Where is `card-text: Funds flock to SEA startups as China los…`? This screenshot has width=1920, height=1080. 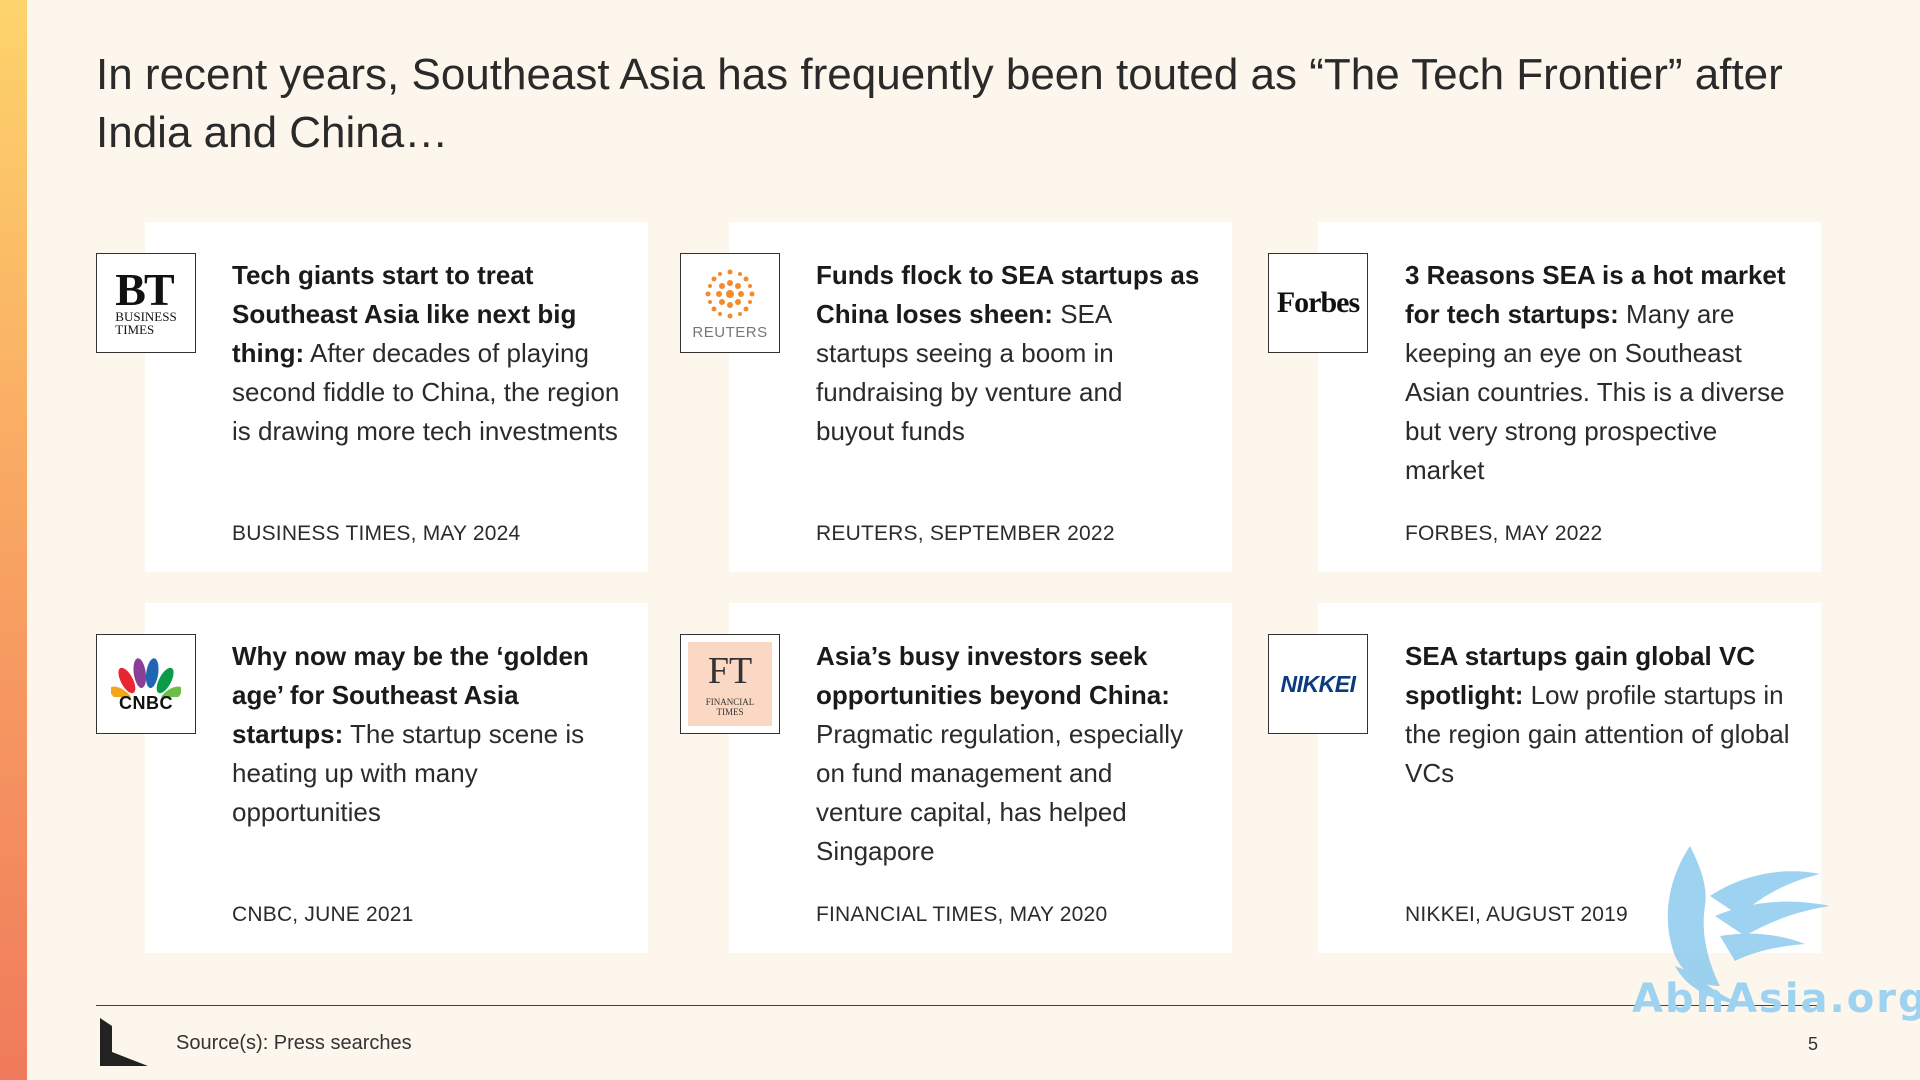
card-text: Funds flock to SEA startups as China los… is located at coordinates (1011, 353).